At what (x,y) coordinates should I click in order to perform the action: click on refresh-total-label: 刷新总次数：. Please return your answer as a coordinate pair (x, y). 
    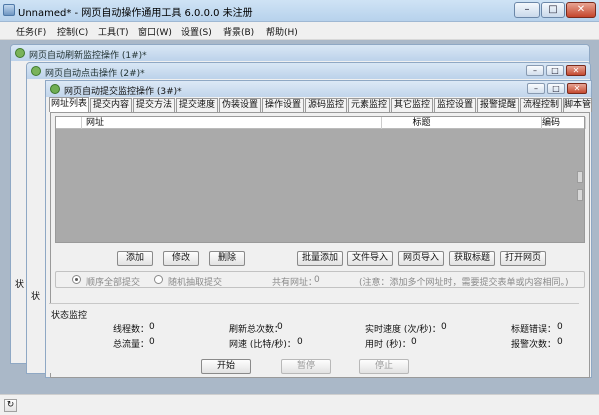
    Looking at the image, I should click on (256, 330).